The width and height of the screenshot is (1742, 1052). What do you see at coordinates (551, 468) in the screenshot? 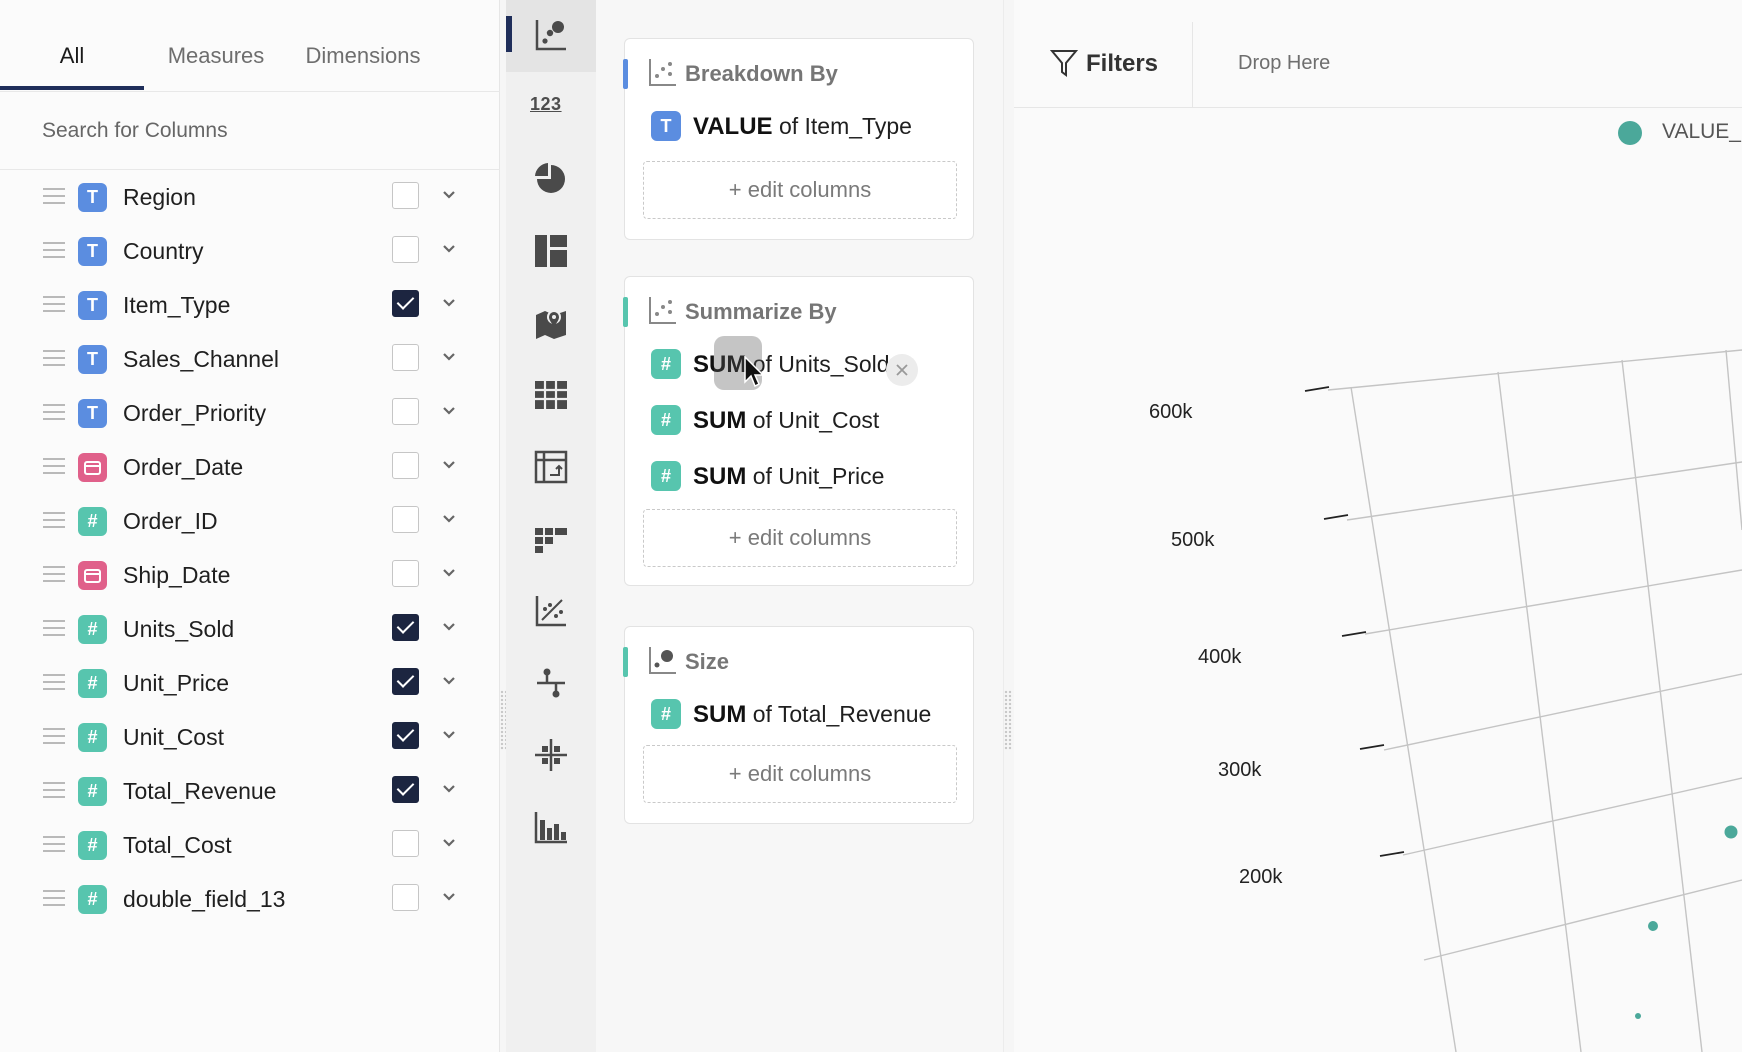
I see `pivot-icon` at bounding box center [551, 468].